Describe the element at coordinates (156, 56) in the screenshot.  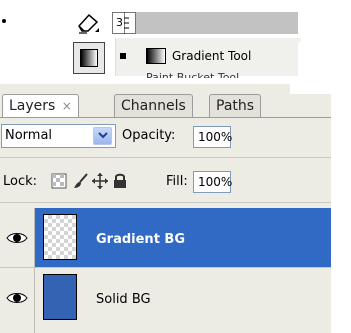
I see `gradient-menu-icon` at that location.